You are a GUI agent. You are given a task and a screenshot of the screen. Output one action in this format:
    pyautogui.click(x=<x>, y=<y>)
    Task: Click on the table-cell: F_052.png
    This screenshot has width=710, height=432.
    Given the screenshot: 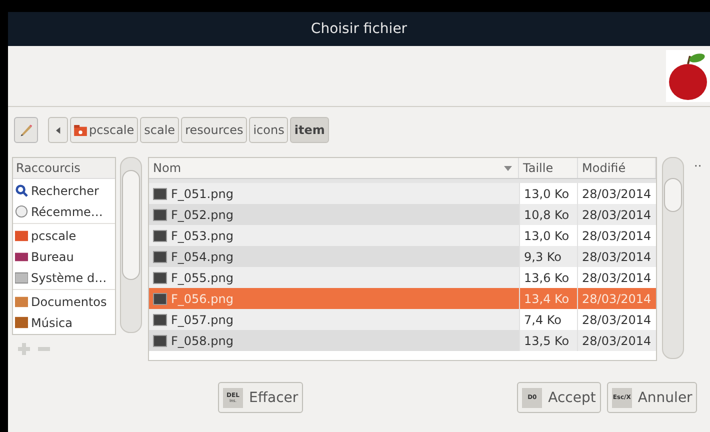 What is the action you would take?
    pyautogui.click(x=202, y=215)
    